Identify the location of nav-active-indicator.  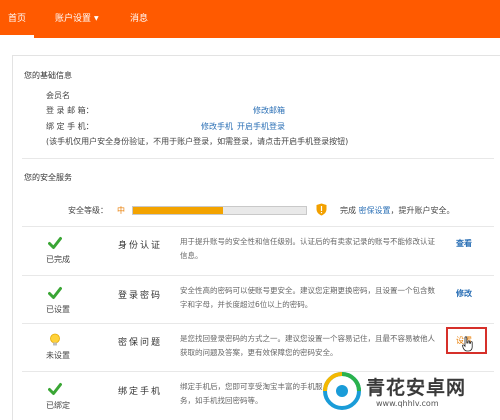
(17, 36).